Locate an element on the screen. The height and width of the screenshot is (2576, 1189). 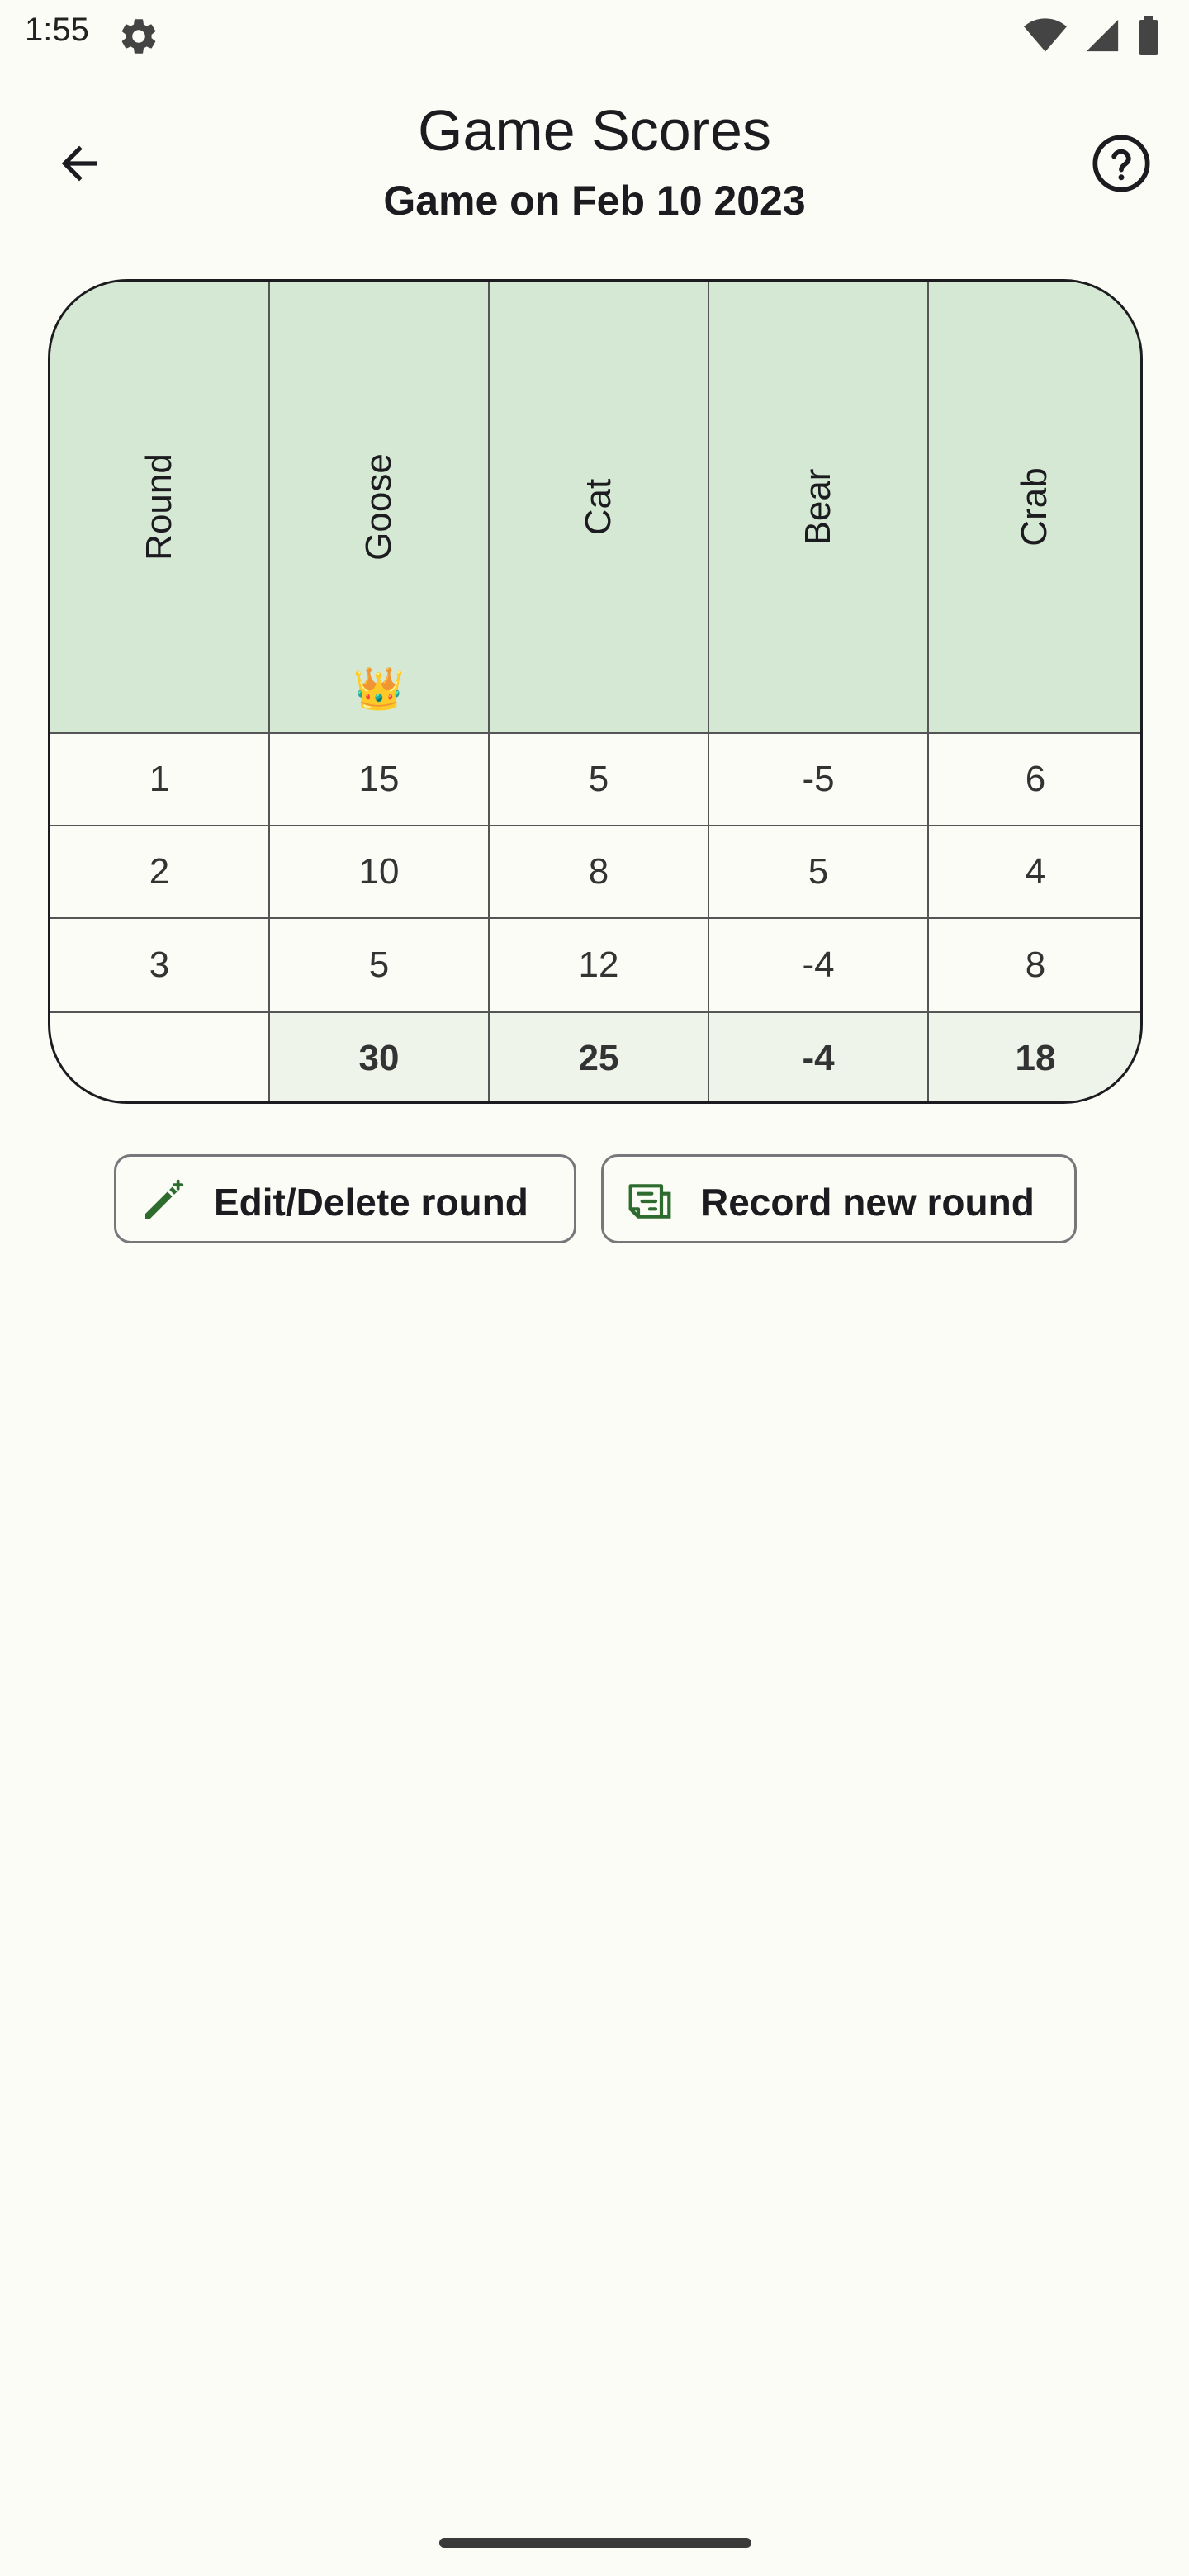
header-label: Bear is located at coordinates (818, 507).